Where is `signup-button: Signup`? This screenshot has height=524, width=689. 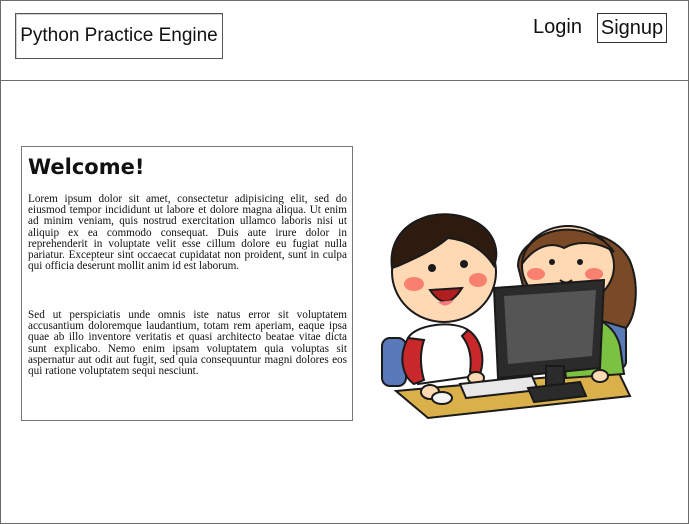
signup-button: Signup is located at coordinates (632, 28).